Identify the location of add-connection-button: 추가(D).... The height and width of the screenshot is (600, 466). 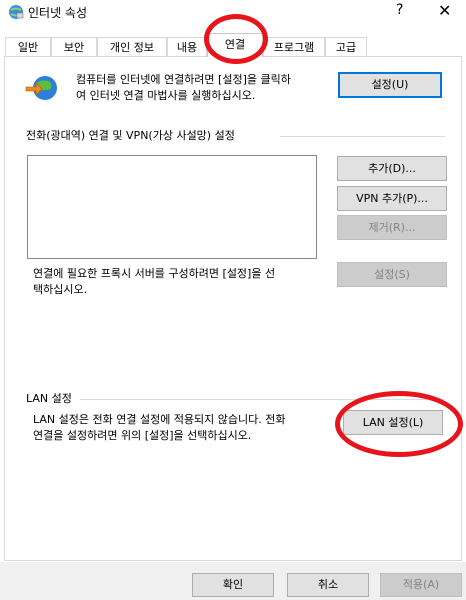
(392, 168).